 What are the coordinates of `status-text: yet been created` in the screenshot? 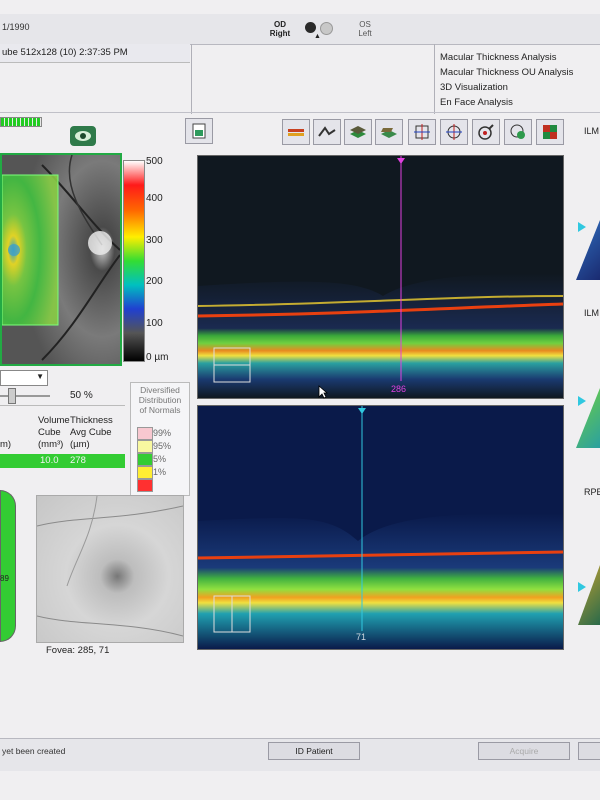 It's located at (34, 751).